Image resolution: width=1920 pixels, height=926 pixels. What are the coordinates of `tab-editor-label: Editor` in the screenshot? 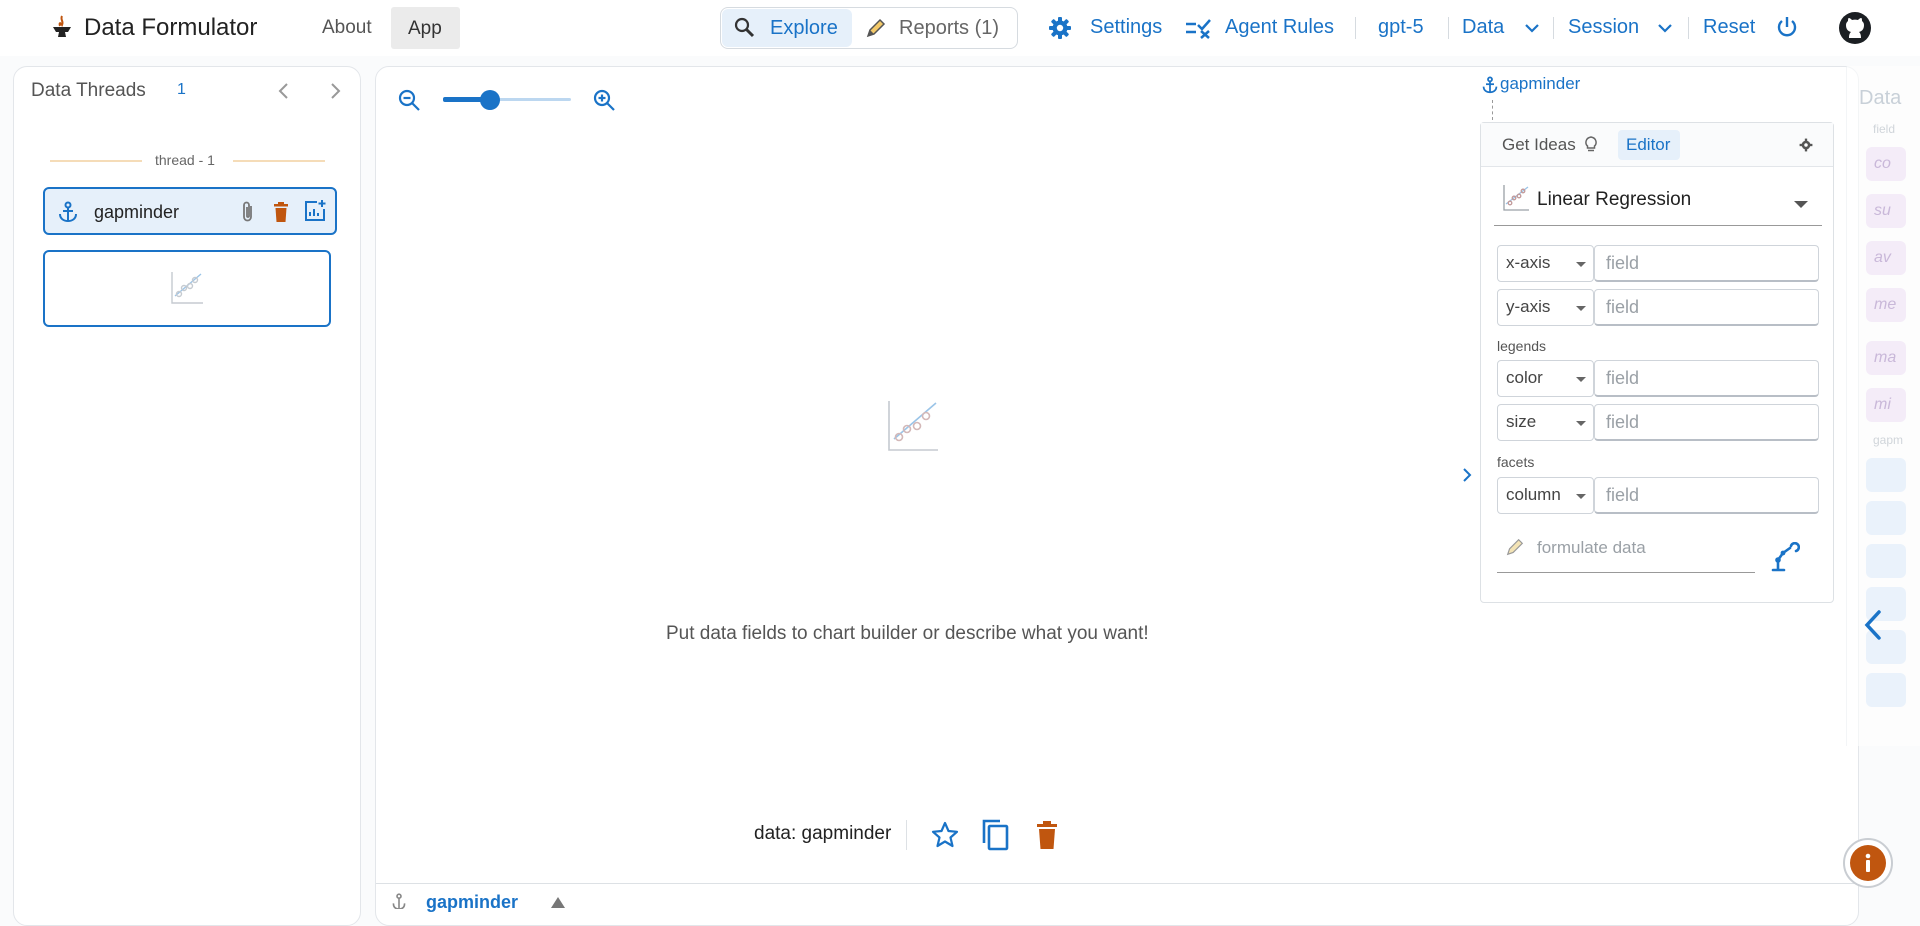 It's located at (1648, 144).